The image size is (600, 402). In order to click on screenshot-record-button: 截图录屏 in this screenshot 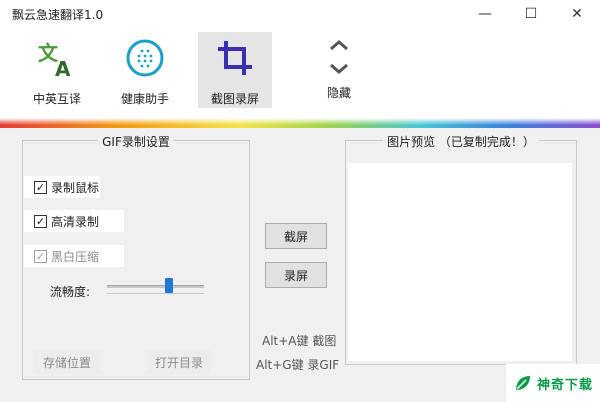, I will do `click(235, 70)`.